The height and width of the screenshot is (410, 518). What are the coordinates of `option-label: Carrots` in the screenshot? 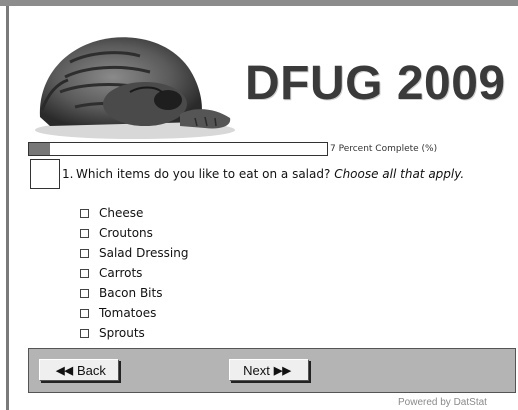 It's located at (121, 273).